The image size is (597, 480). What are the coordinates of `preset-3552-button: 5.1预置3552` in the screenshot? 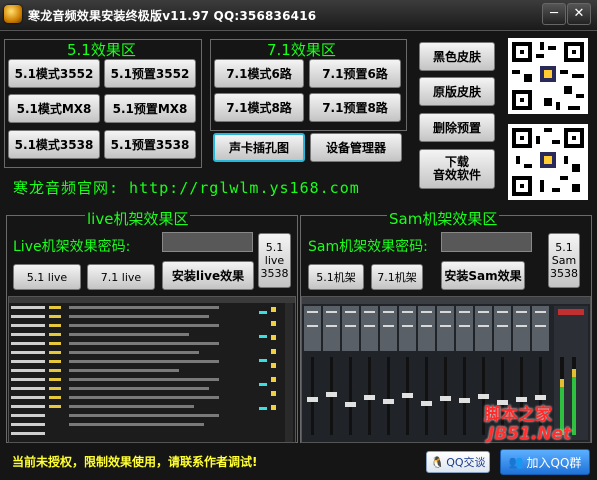 It's located at (150, 73).